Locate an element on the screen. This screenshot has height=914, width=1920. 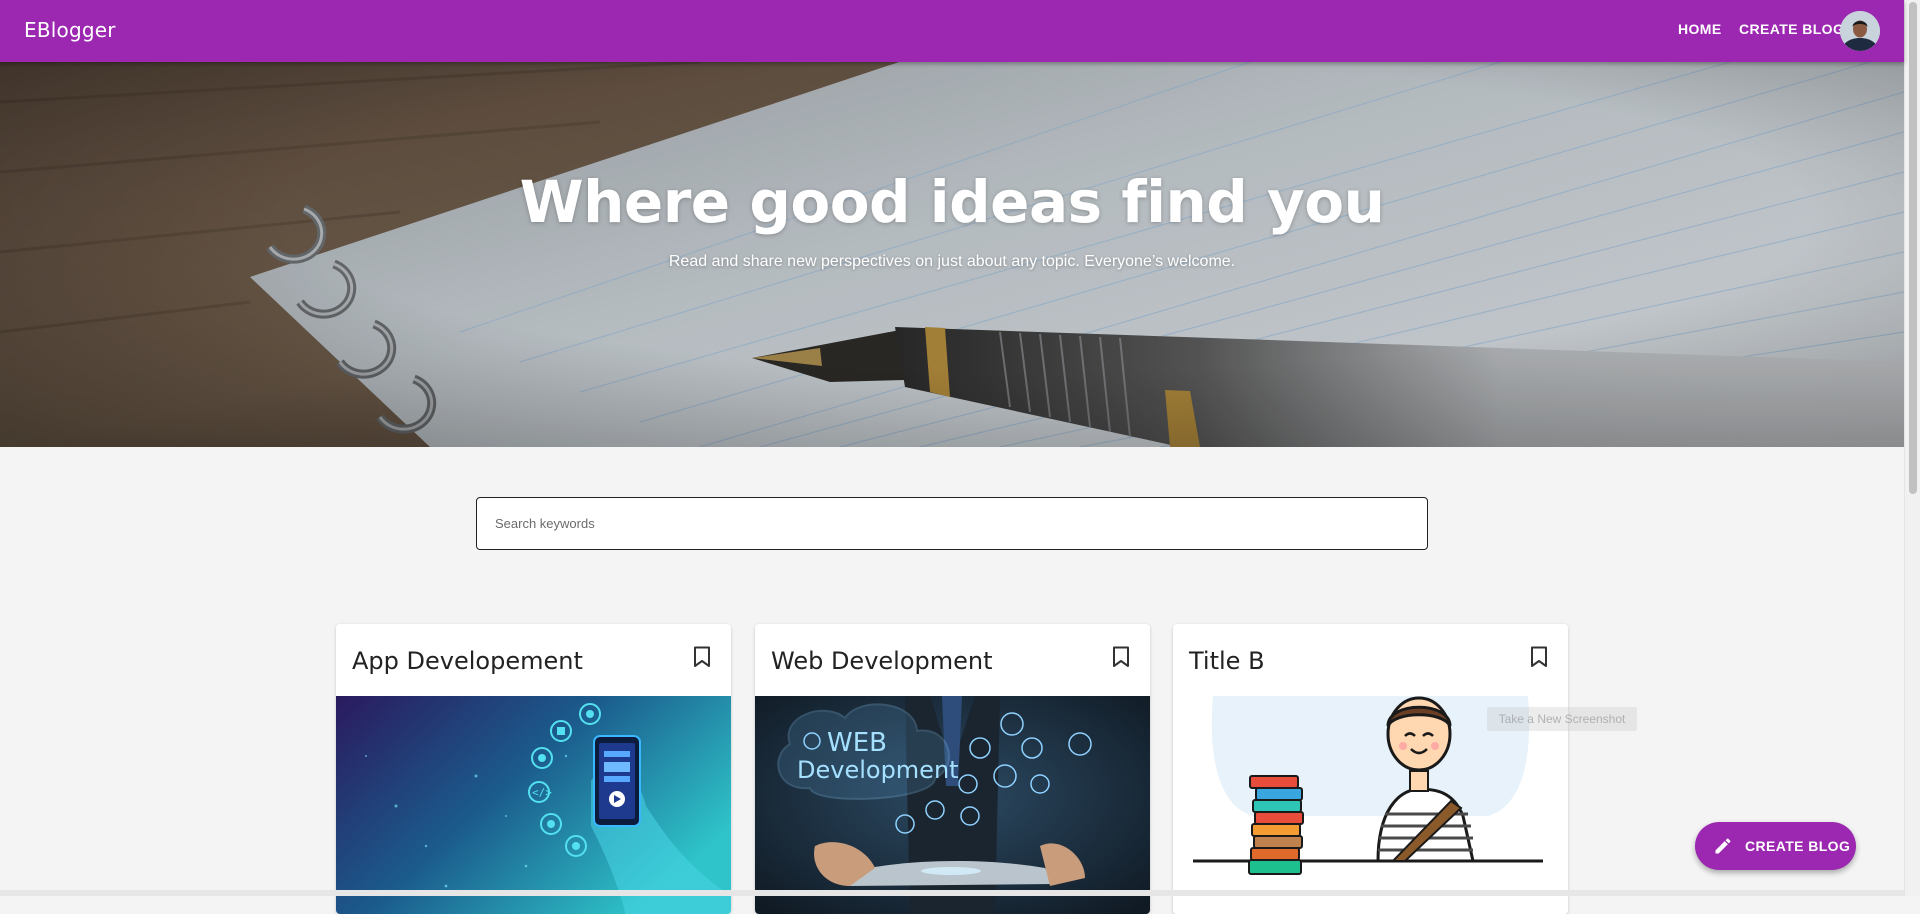
search-input is located at coordinates (952, 523).